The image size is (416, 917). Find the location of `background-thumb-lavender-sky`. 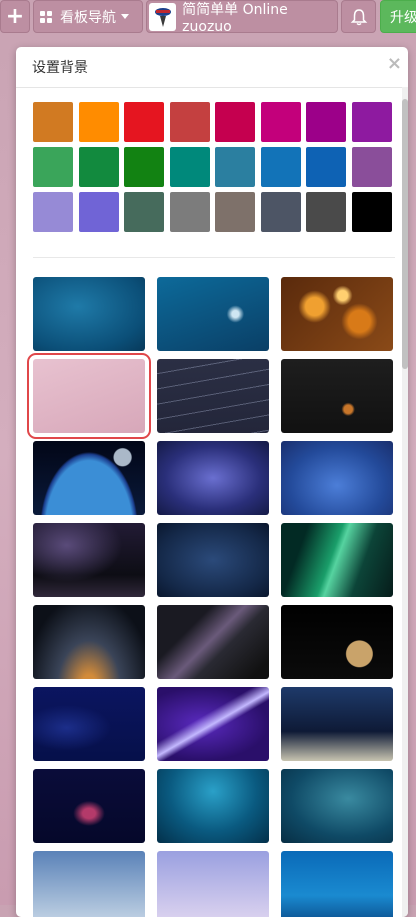

background-thumb-lavender-sky is located at coordinates (213, 884).